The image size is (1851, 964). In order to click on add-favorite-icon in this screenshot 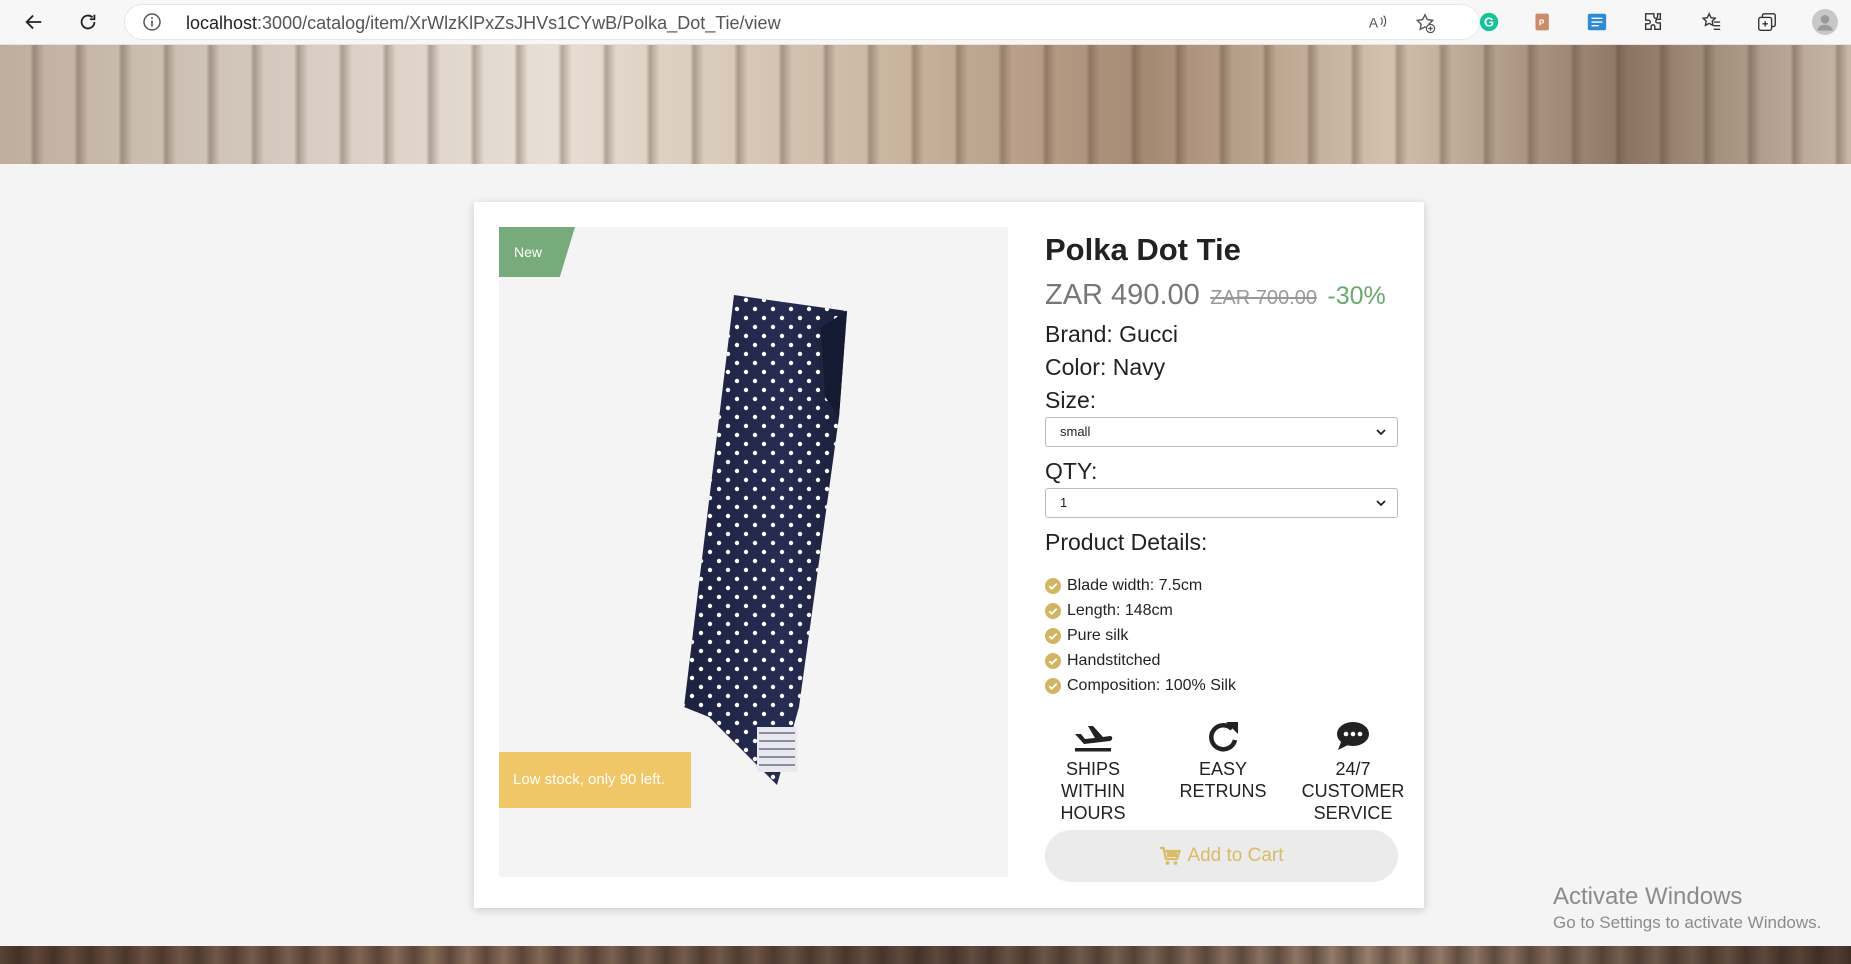, I will do `click(1425, 23)`.